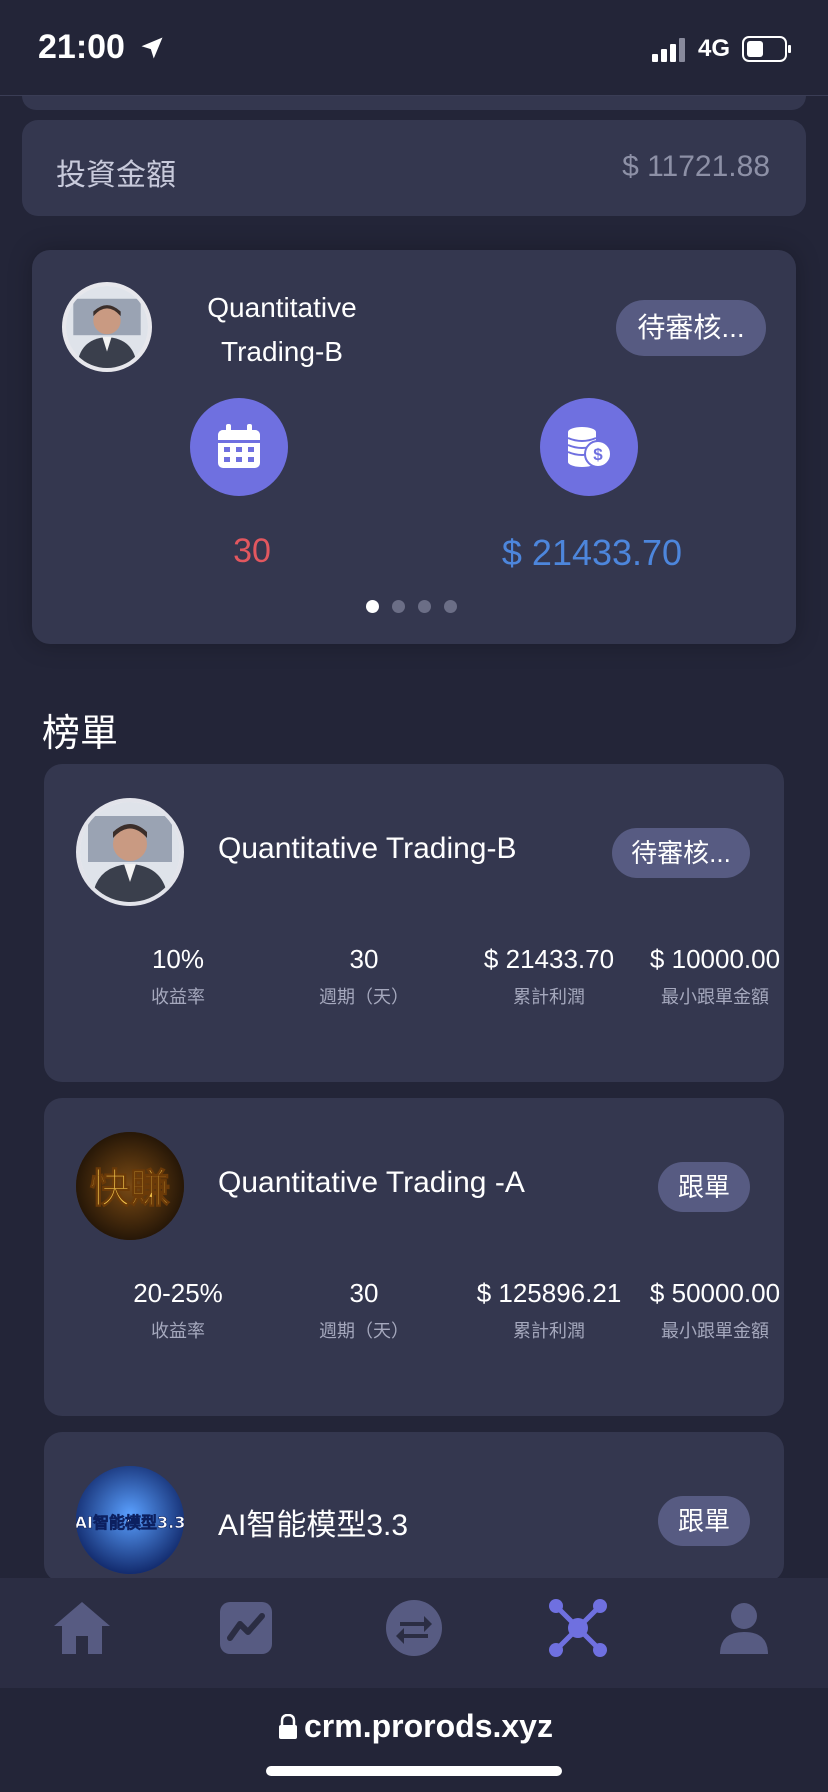 The height and width of the screenshot is (1792, 828). What do you see at coordinates (696, 166) in the screenshot?
I see `investment-value: $ 11721.88` at bounding box center [696, 166].